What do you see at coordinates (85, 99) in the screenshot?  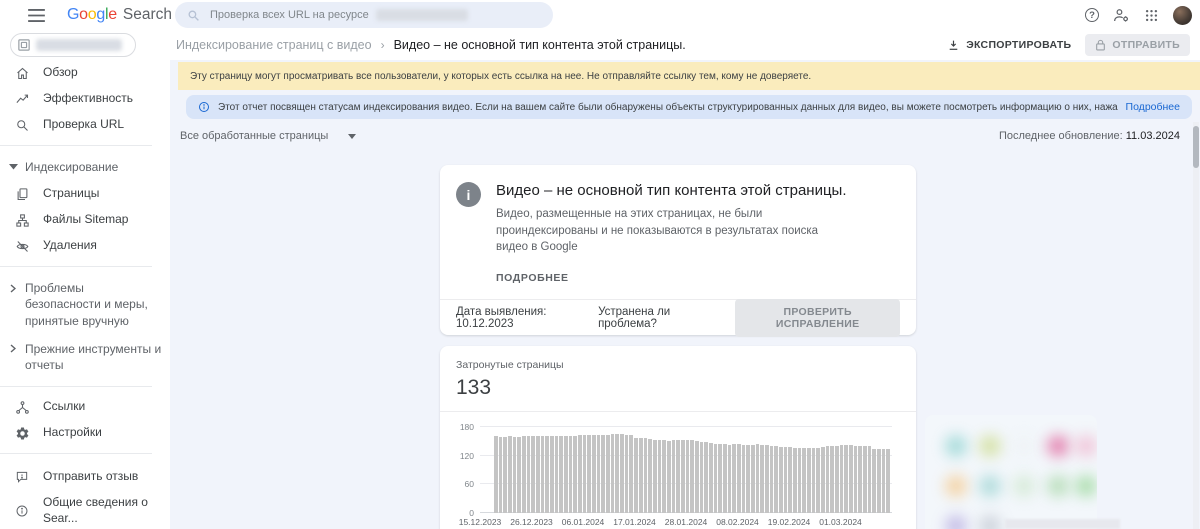 I see `sidebar-item-performance: Эффективность` at bounding box center [85, 99].